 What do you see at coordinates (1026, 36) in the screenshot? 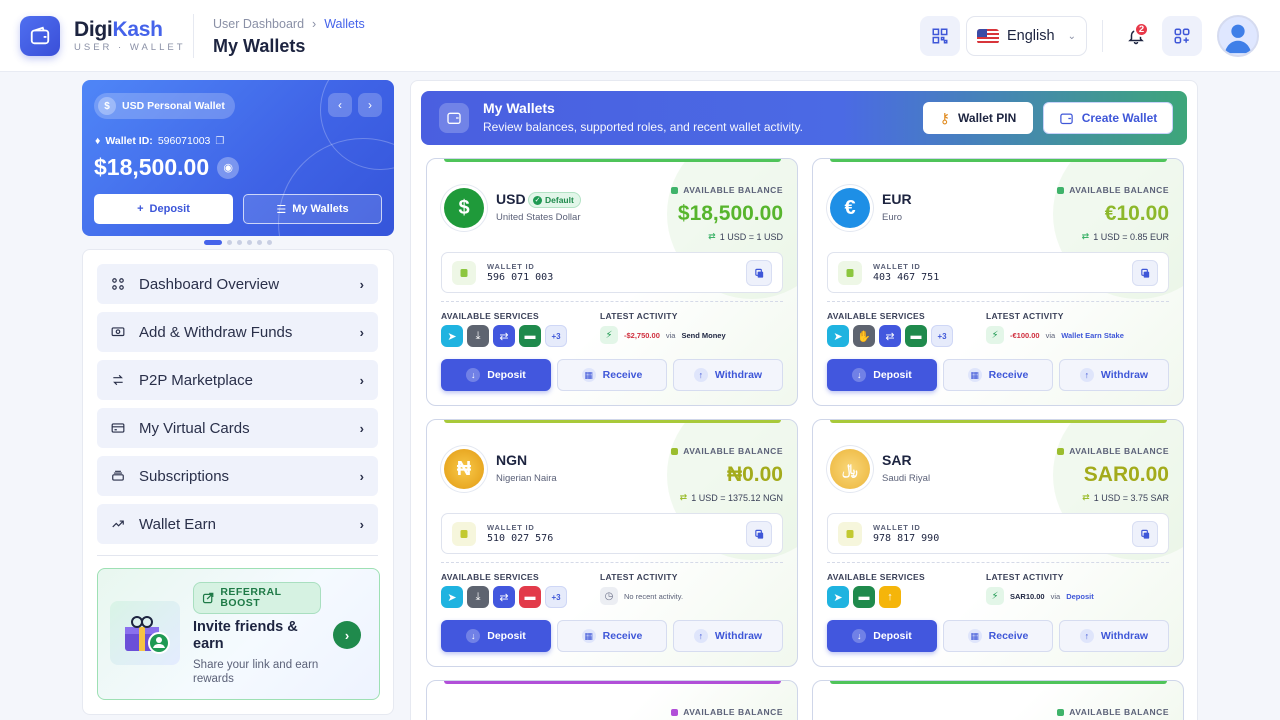
I see `language-select: English ⌄` at bounding box center [1026, 36].